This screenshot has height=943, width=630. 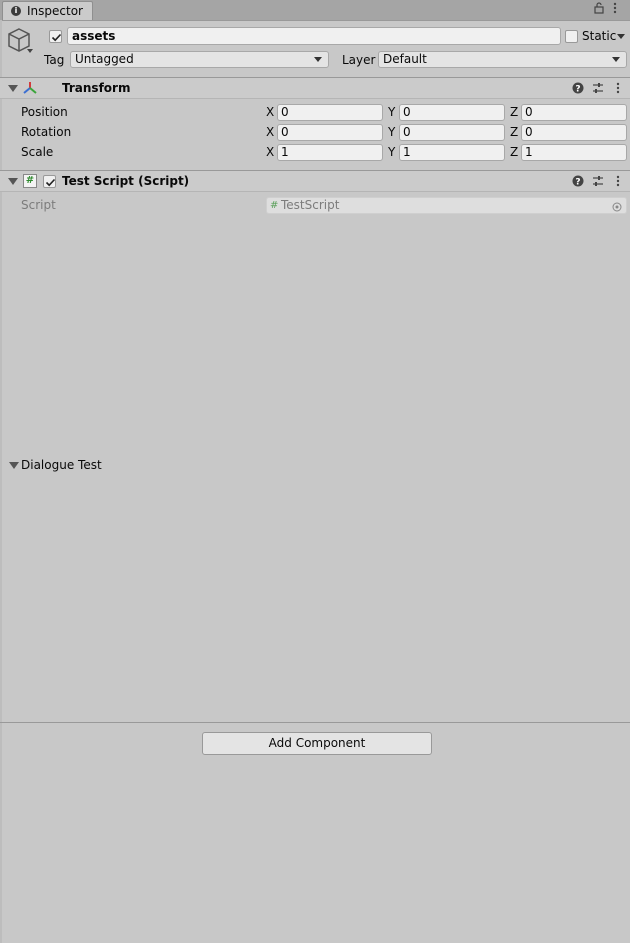 What do you see at coordinates (452, 132) in the screenshot?
I see `rotation-y-field: 0` at bounding box center [452, 132].